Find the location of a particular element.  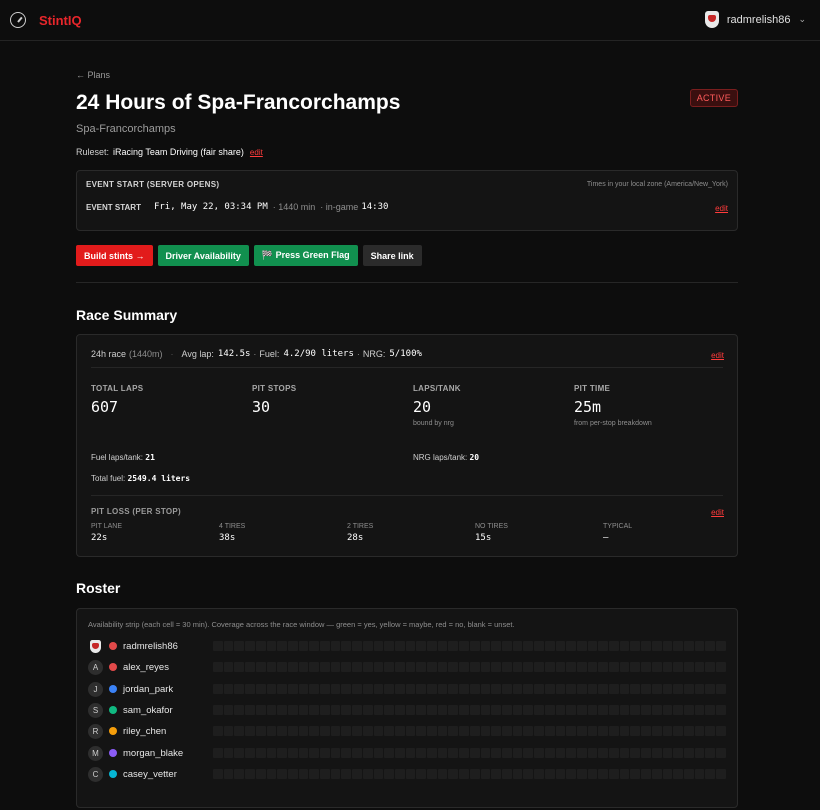

roster-row: Ccasey_vetter is located at coordinates (408, 774).